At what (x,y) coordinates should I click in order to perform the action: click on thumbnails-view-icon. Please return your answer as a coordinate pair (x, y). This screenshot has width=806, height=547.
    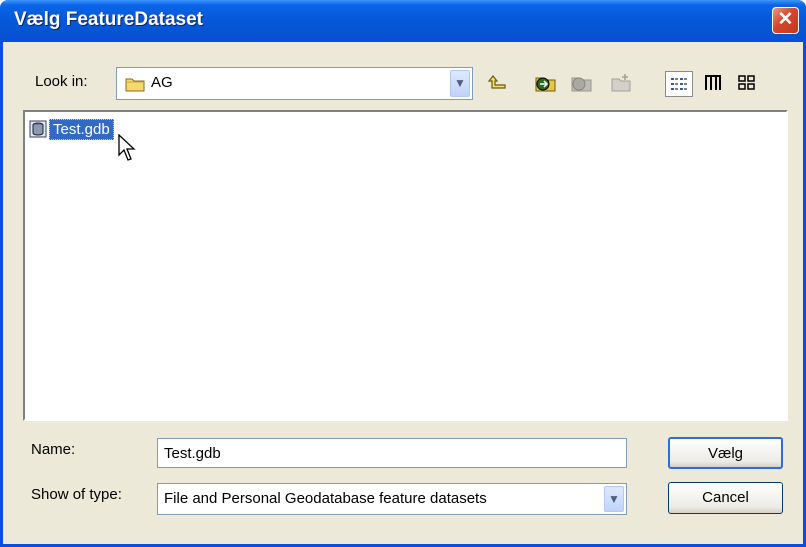
    Looking at the image, I should click on (747, 83).